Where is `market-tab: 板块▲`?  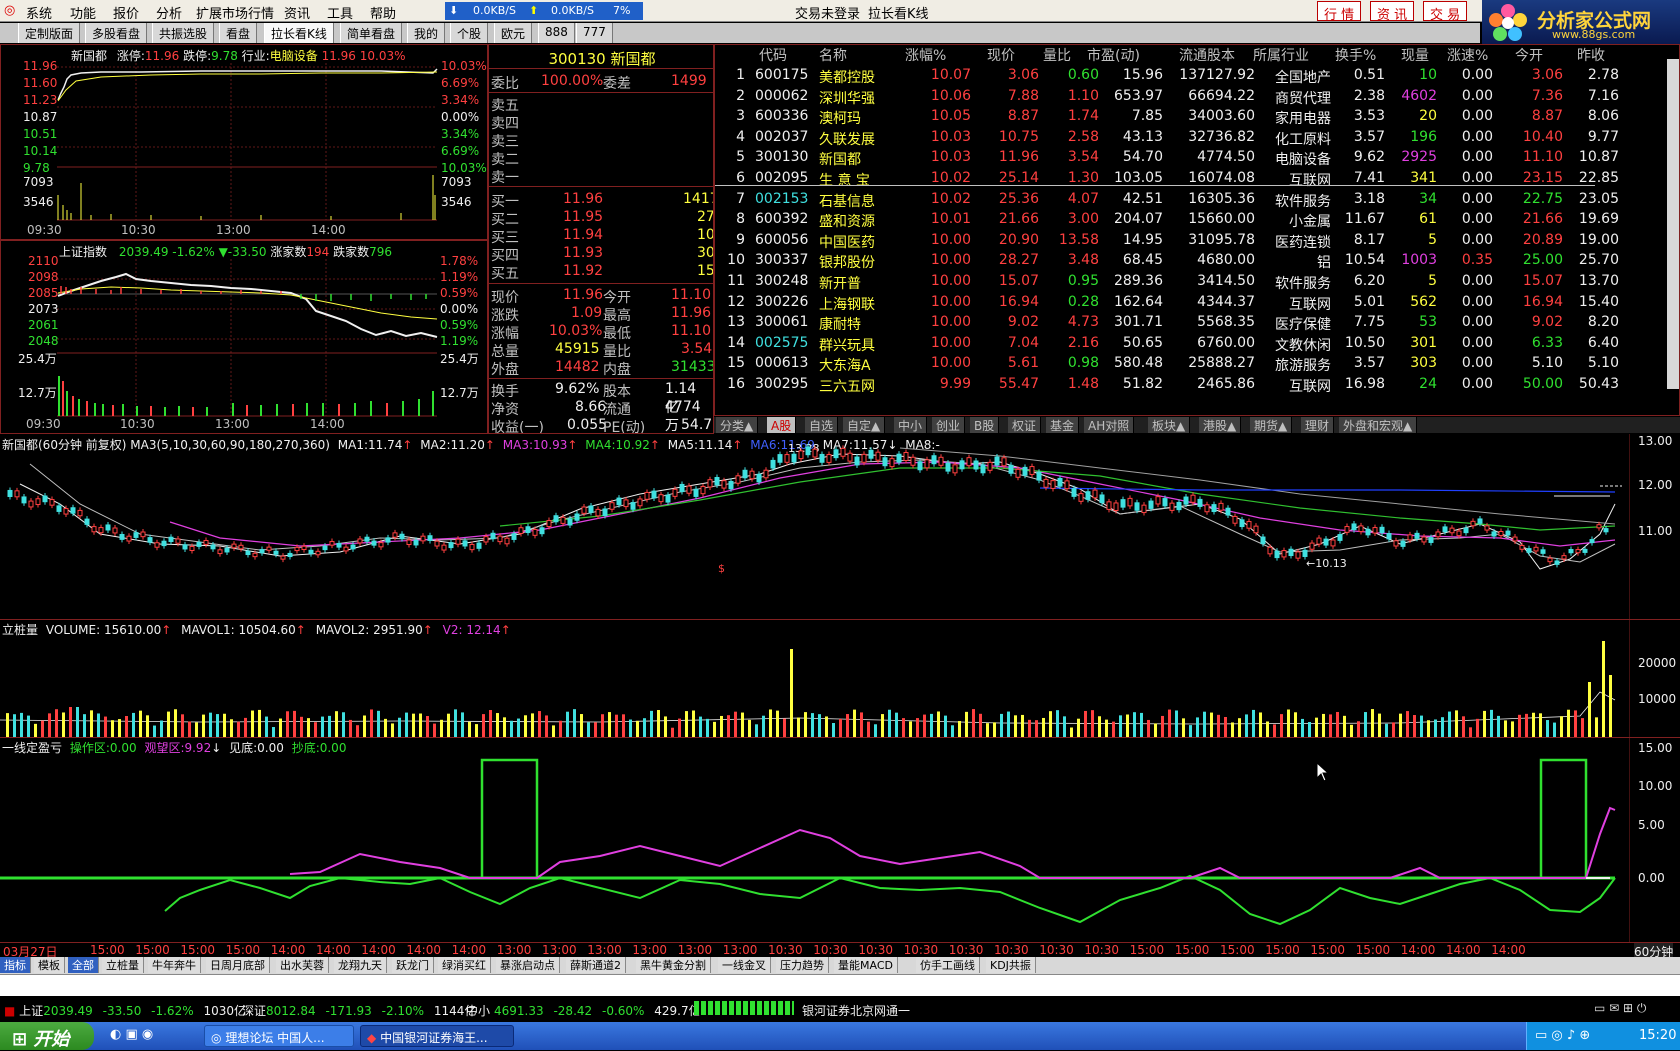 market-tab: 板块▲ is located at coordinates (1169, 425).